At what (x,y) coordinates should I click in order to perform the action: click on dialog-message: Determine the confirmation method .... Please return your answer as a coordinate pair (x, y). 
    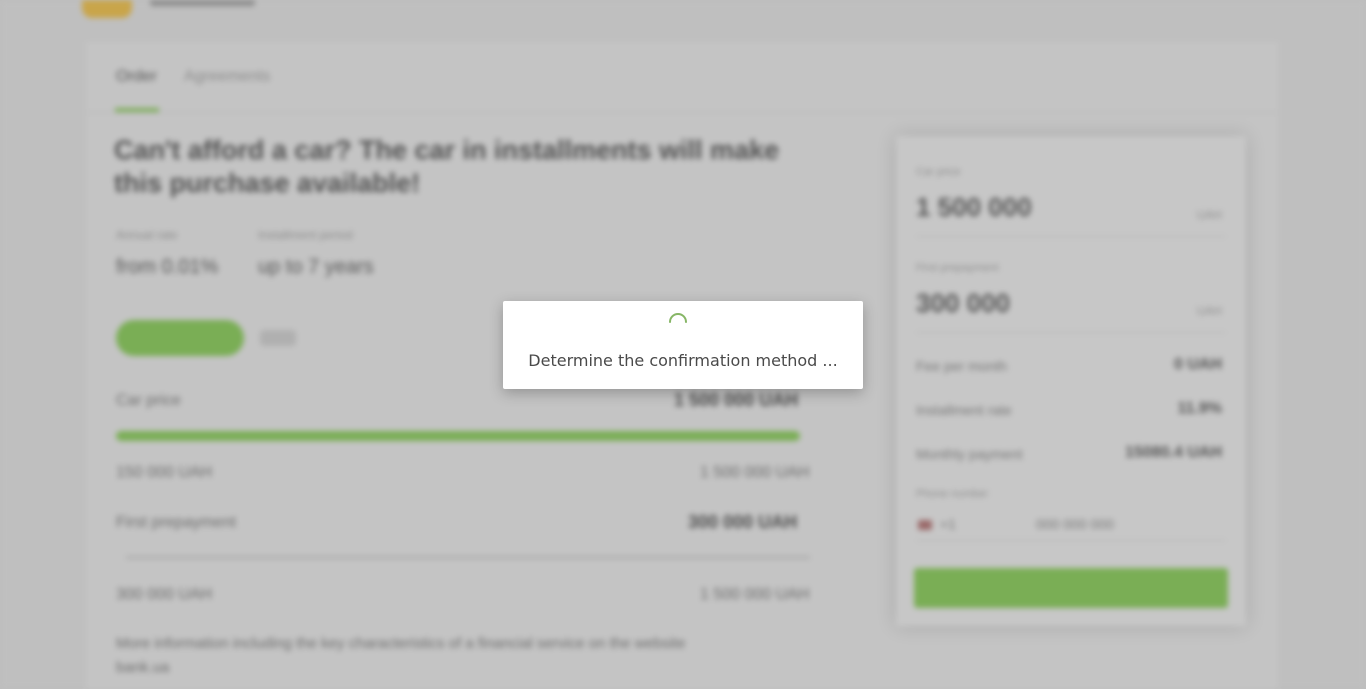
    Looking at the image, I should click on (683, 360).